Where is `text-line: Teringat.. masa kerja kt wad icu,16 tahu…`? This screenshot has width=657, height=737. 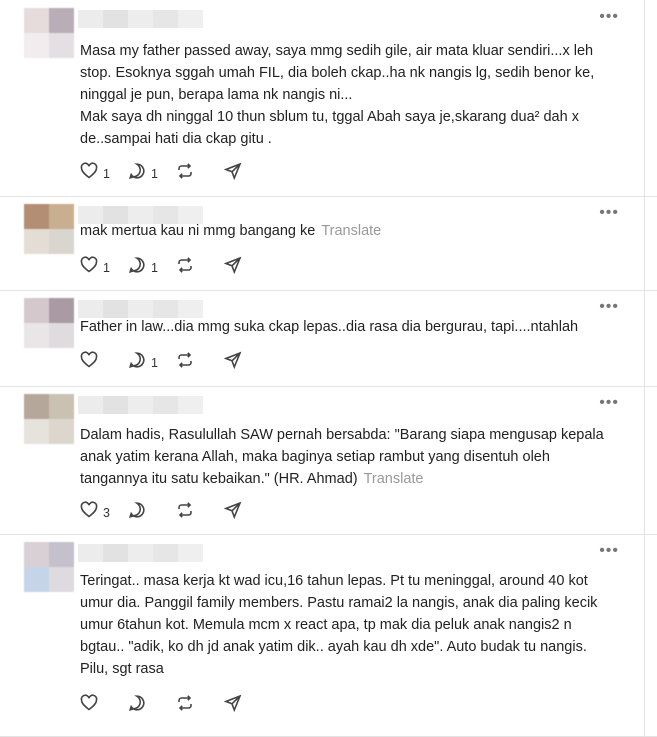 text-line: Teringat.. masa kerja kt wad icu,16 tahu… is located at coordinates (339, 625).